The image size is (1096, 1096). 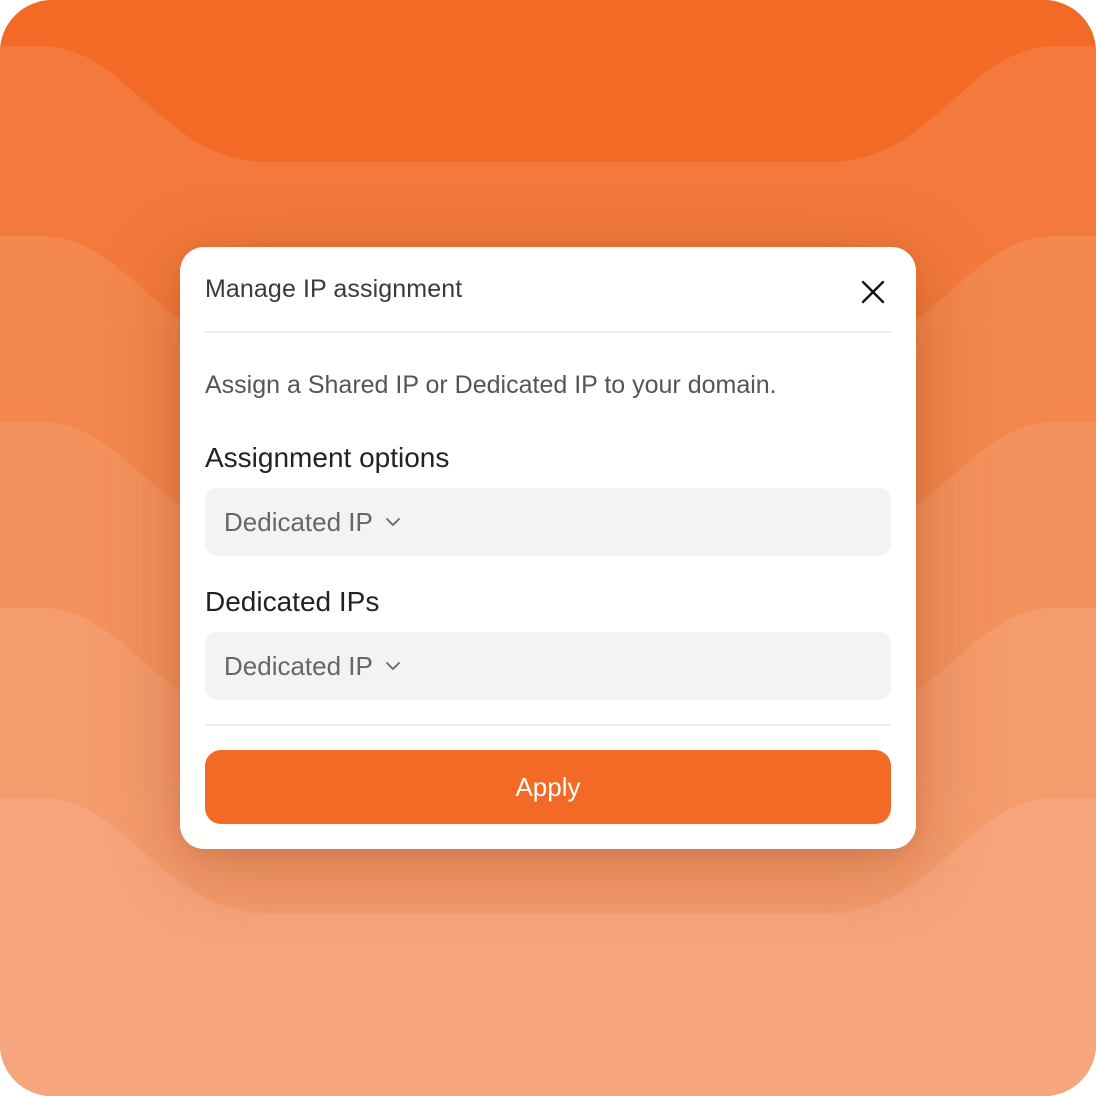 I want to click on dedicated-ips-select: Dedicated IP, so click(x=548, y=666).